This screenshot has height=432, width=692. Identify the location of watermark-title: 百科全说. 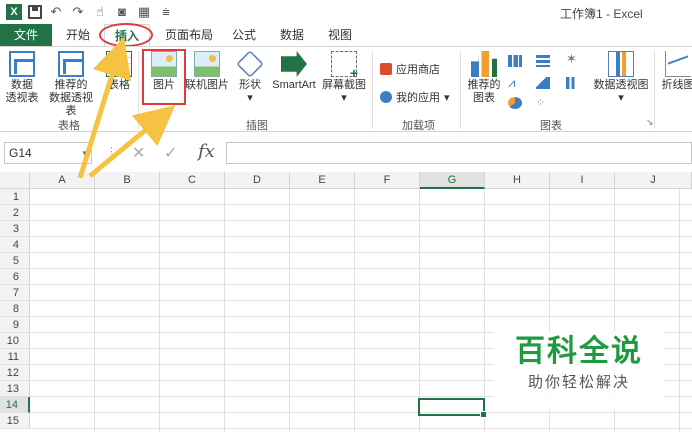
(579, 351).